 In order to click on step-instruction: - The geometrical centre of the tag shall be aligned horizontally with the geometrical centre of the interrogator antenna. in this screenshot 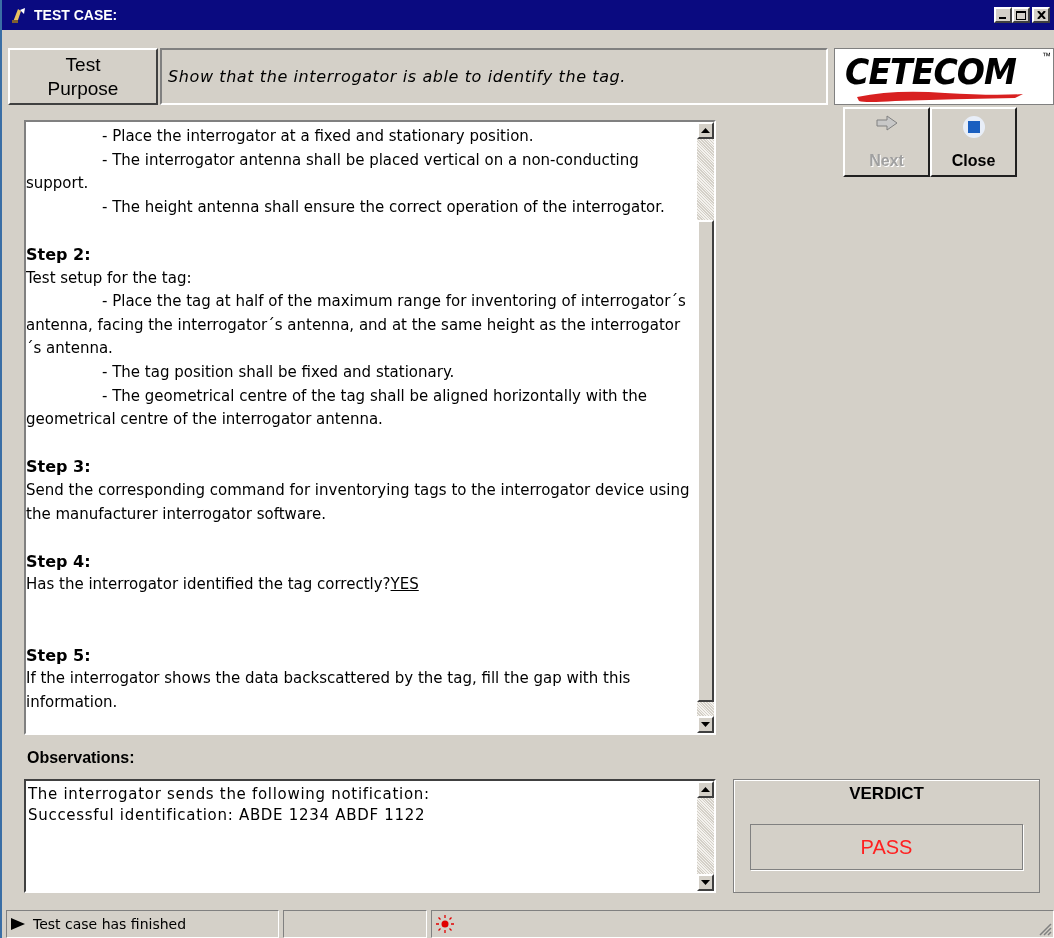, I will do `click(337, 408)`.